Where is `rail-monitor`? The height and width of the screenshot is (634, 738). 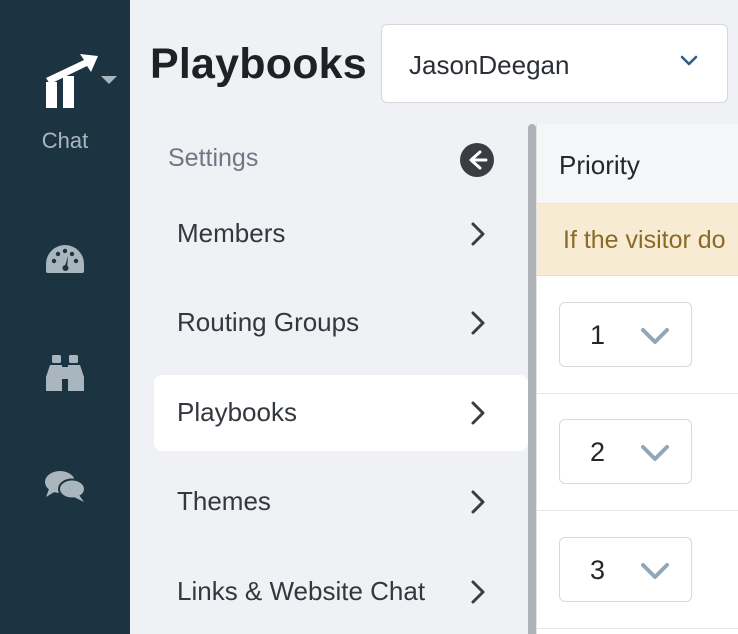 rail-monitor is located at coordinates (65, 373).